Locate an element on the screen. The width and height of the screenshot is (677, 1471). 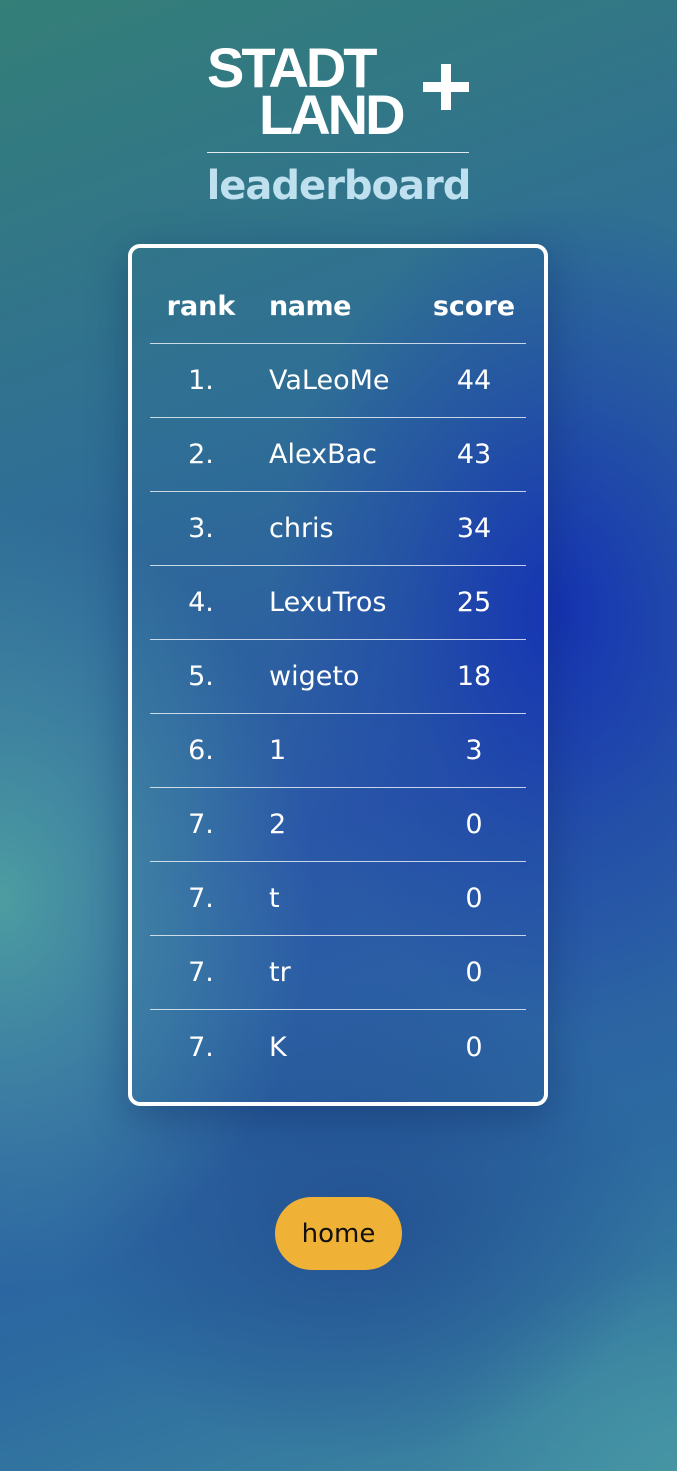
table-row: 7. t 0 is located at coordinates (338, 899).